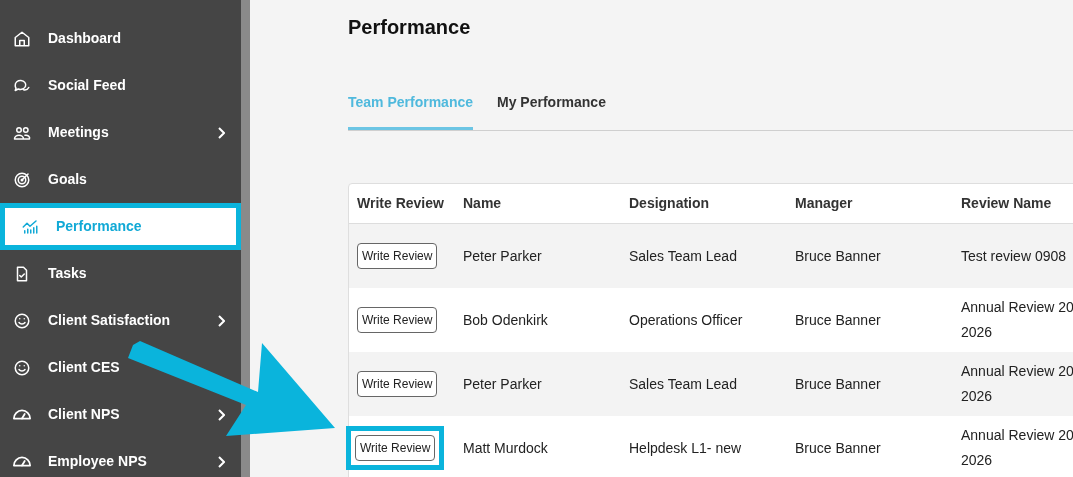 This screenshot has height=477, width=1073. What do you see at coordinates (22, 179) in the screenshot?
I see `target-icon` at bounding box center [22, 179].